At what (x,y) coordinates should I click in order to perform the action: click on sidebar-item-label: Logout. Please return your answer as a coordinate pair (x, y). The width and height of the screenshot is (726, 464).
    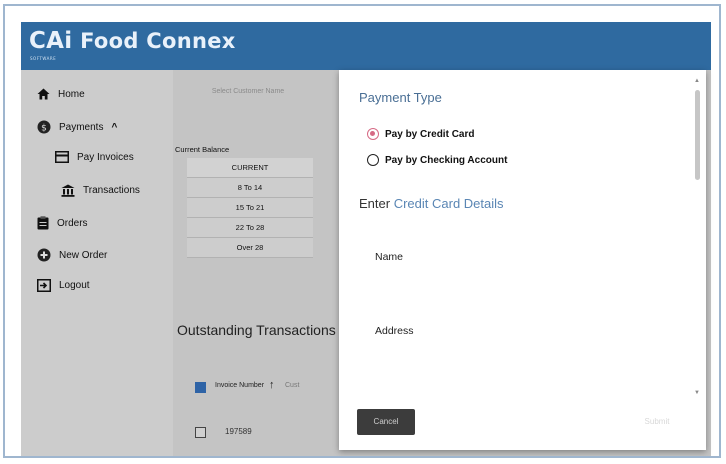
    Looking at the image, I should click on (74, 285).